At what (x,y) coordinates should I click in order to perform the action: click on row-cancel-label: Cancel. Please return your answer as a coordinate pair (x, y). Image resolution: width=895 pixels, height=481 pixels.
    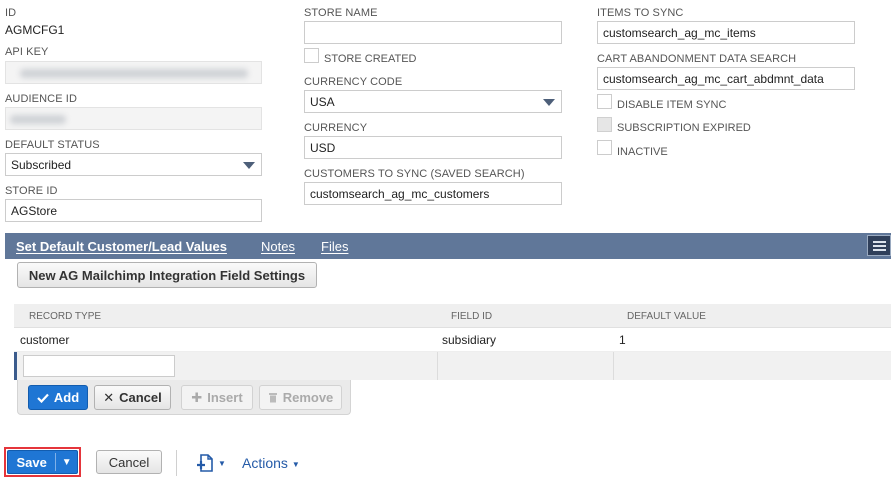
    Looking at the image, I should click on (140, 397).